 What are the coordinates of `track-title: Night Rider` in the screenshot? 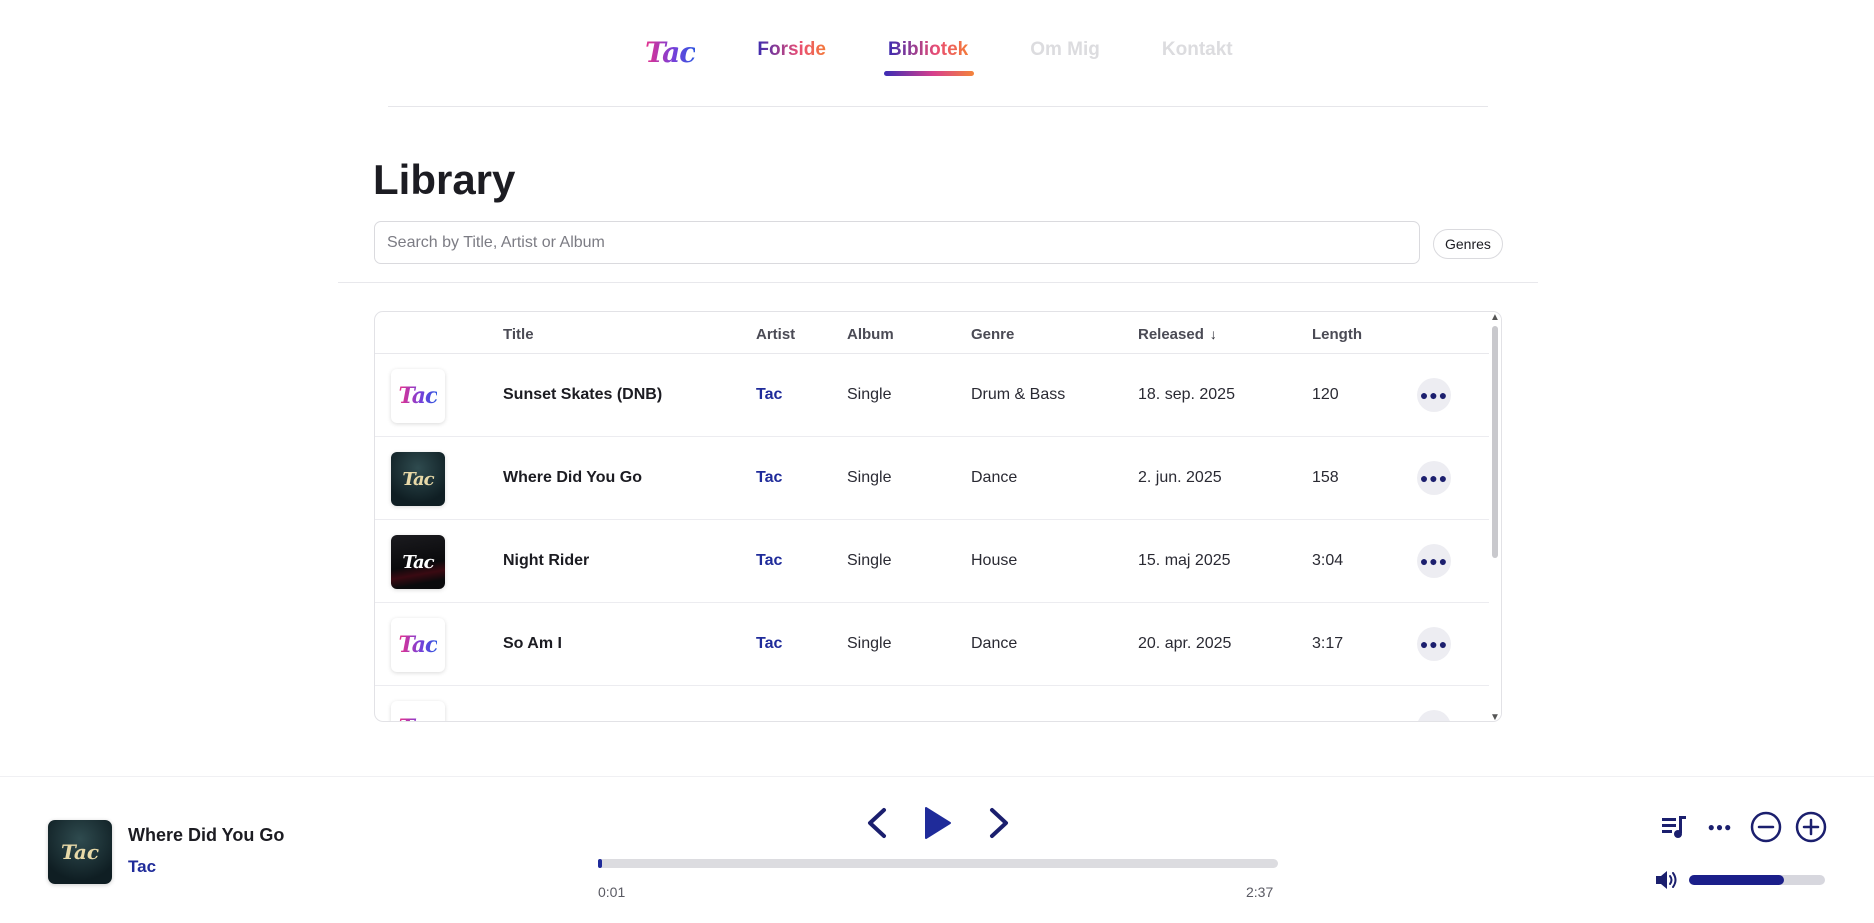 It's located at (546, 560).